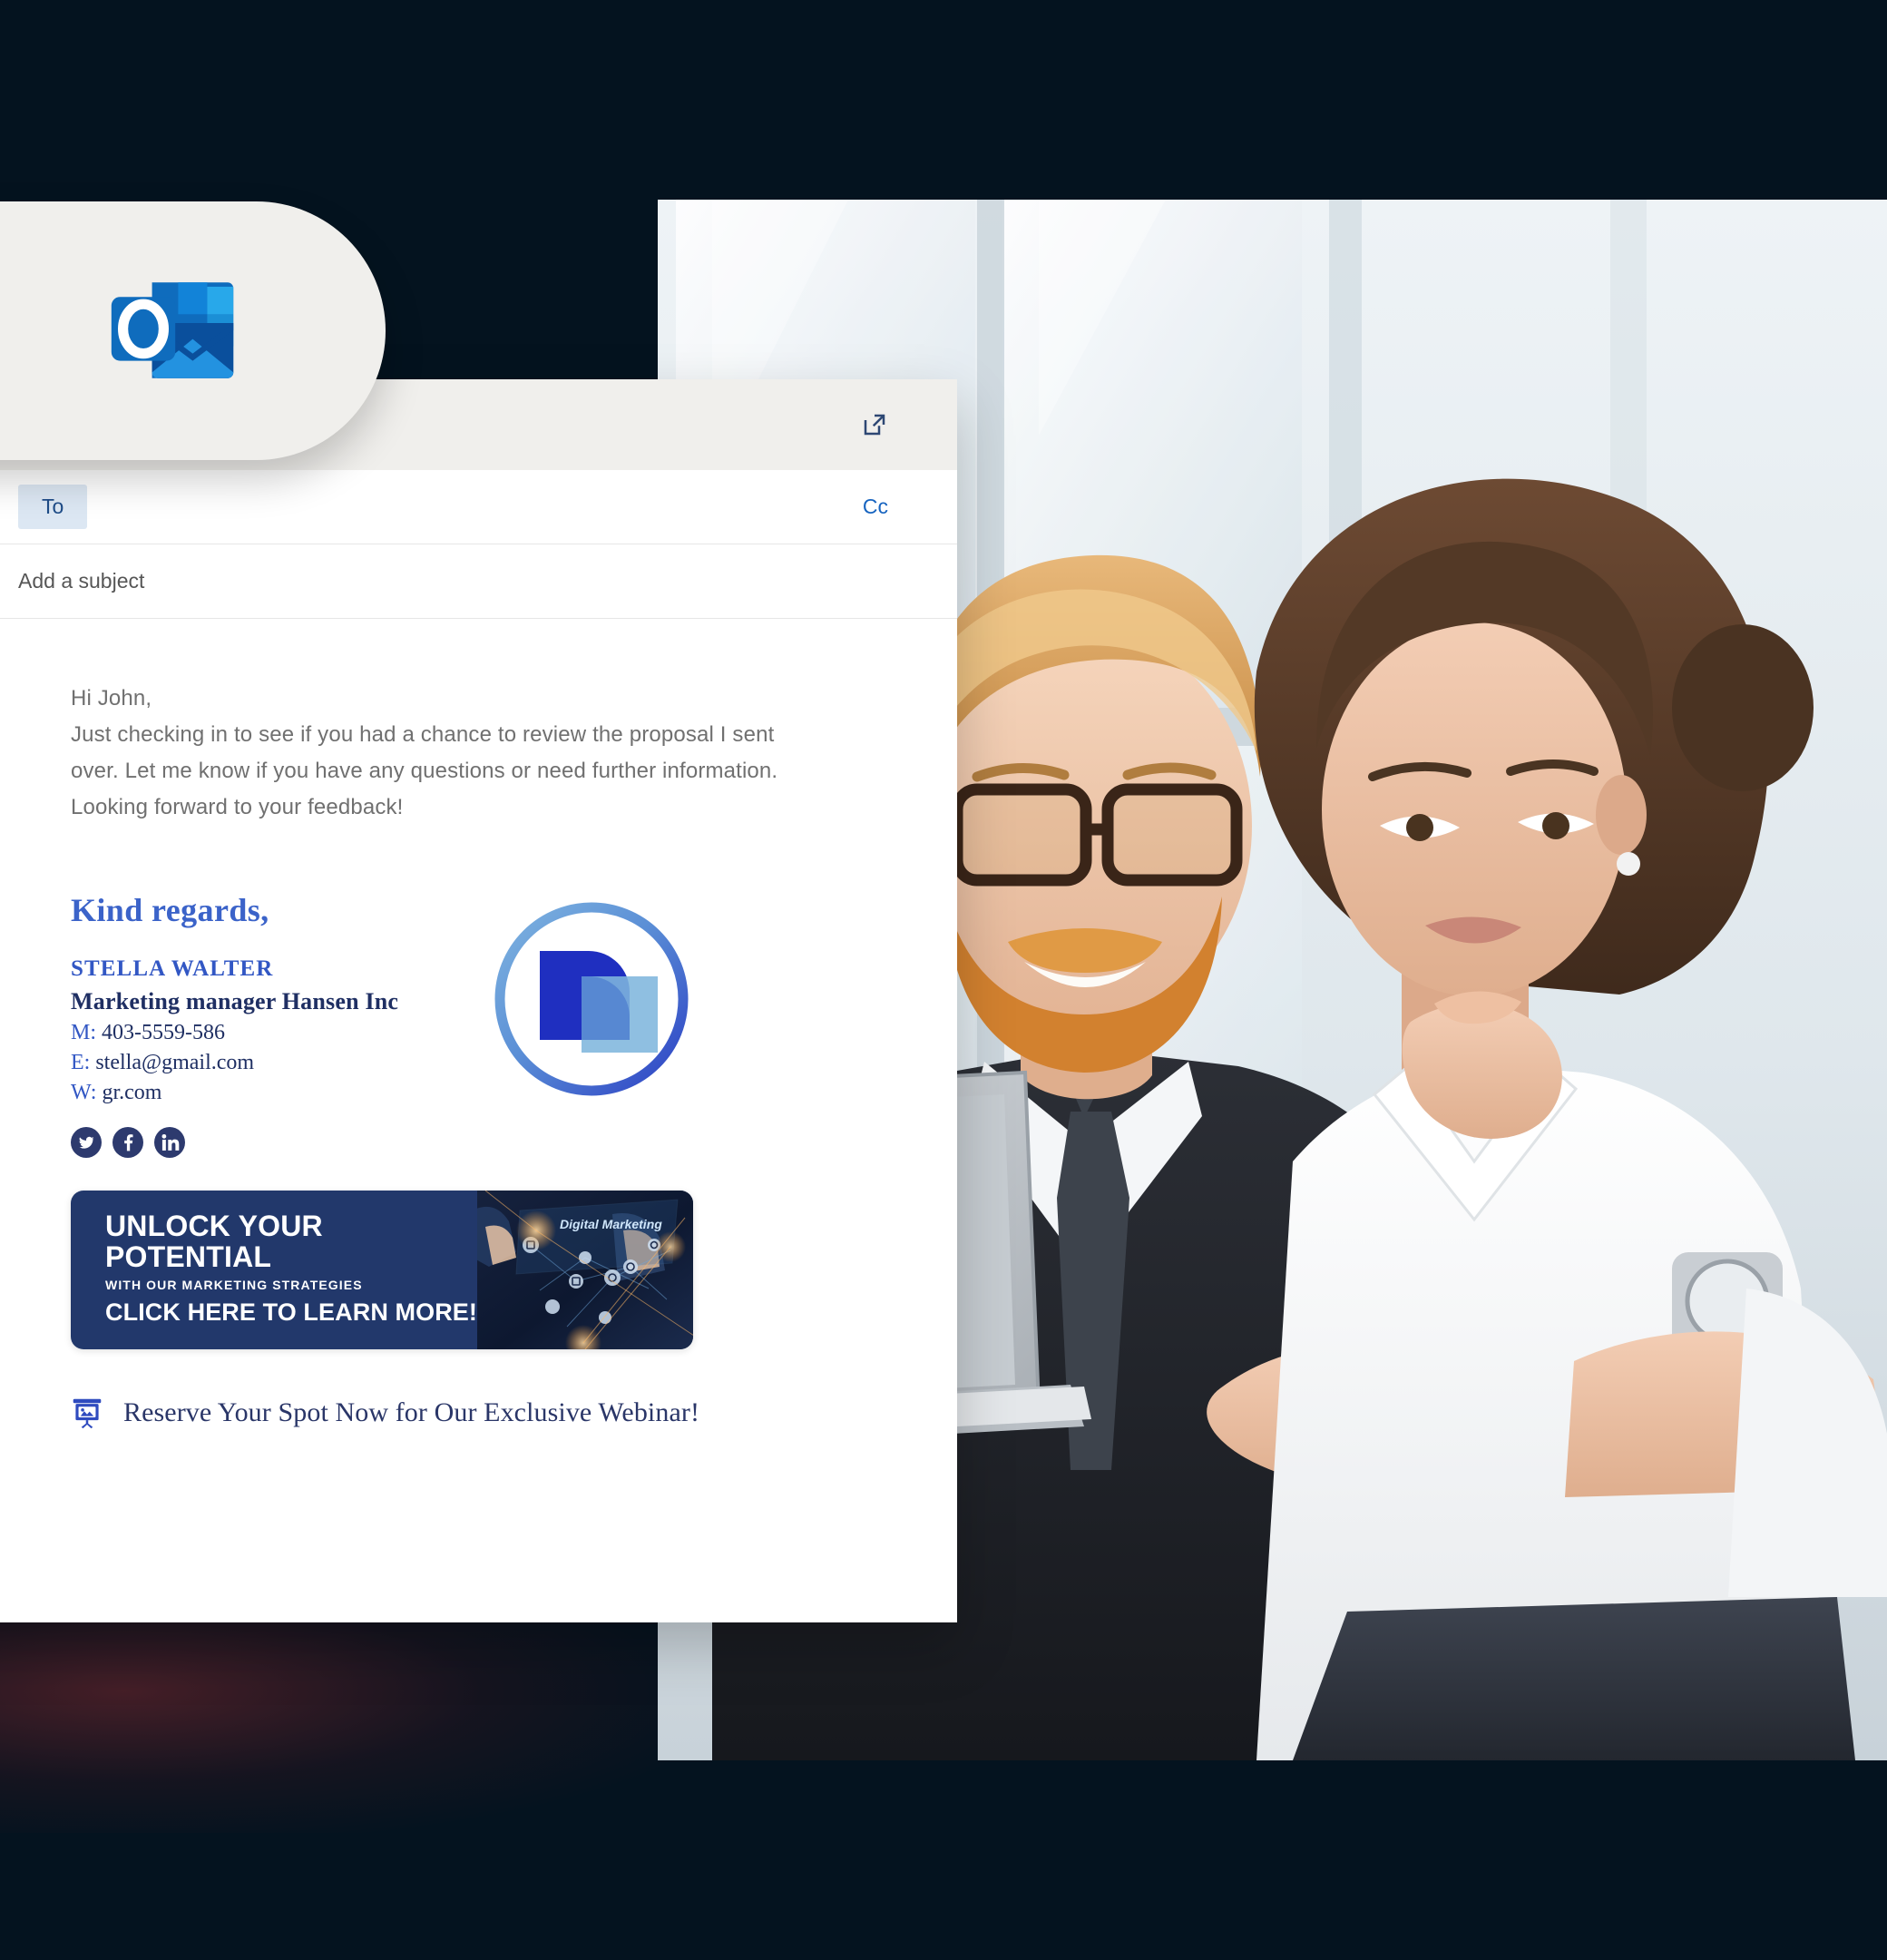 Image resolution: width=1887 pixels, height=1960 pixels. What do you see at coordinates (81, 1062) in the screenshot?
I see `signature-email-label: E:` at bounding box center [81, 1062].